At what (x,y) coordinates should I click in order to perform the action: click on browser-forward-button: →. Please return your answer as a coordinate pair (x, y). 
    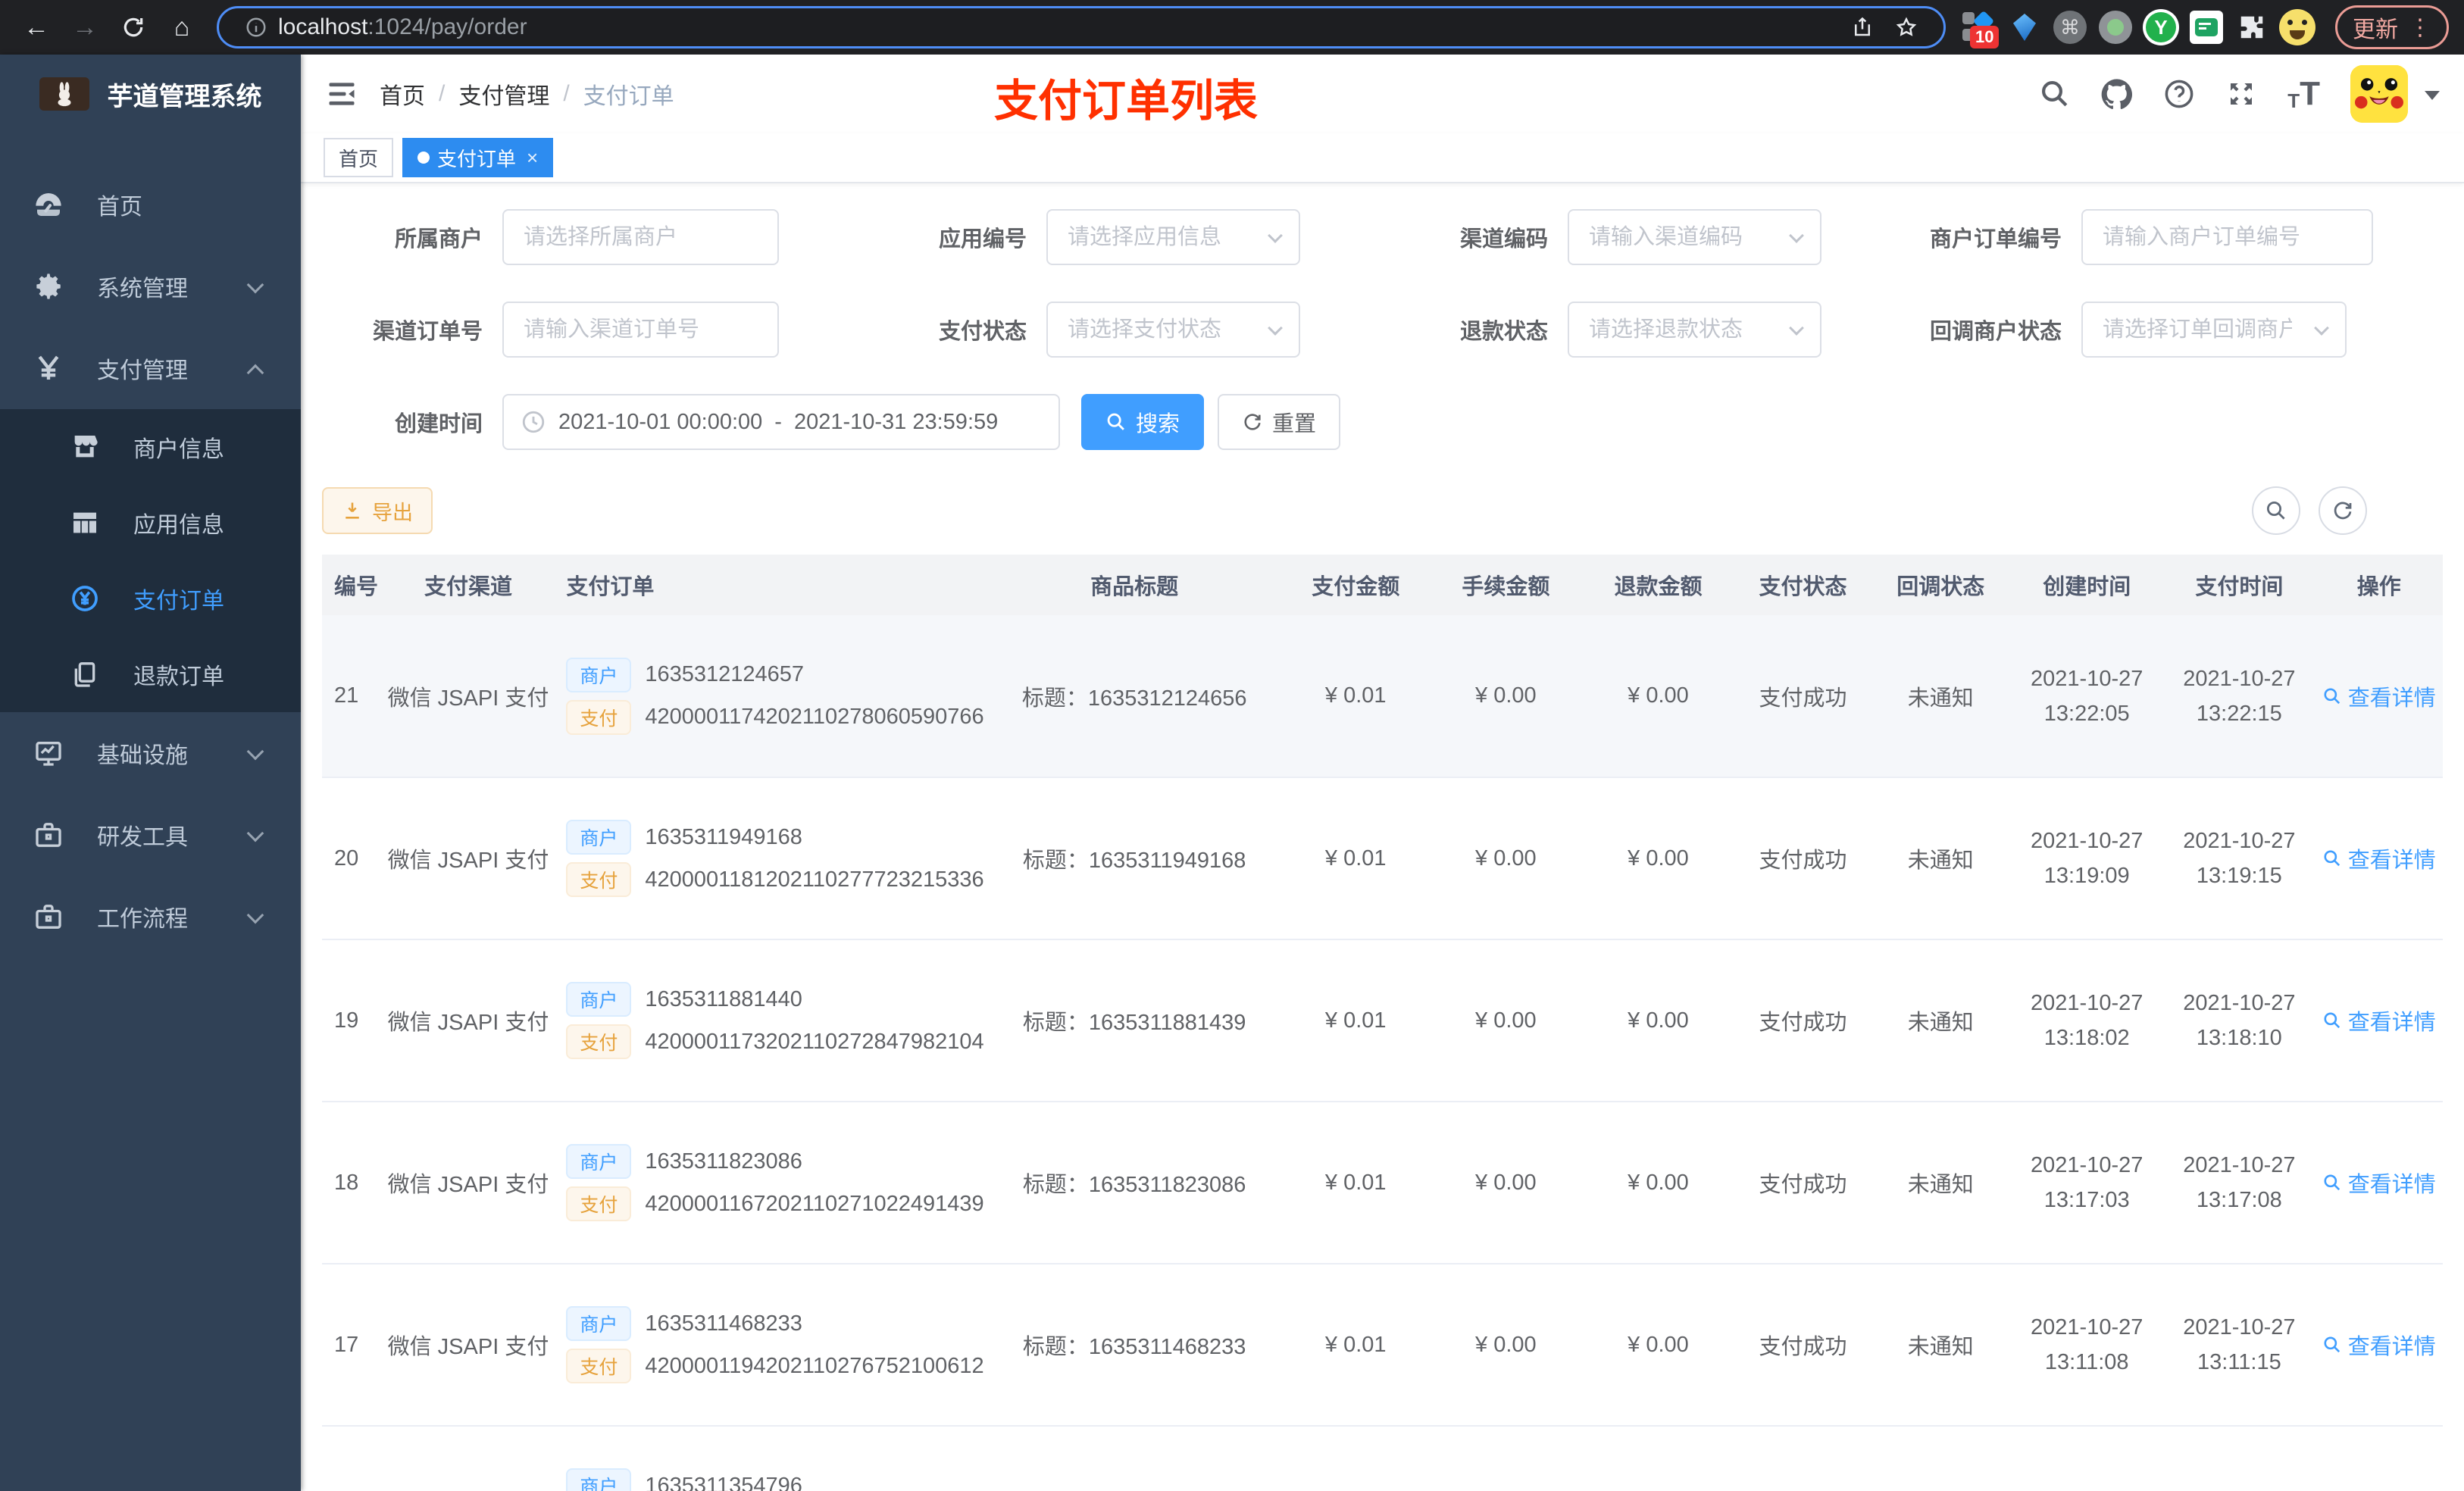
    Looking at the image, I should click on (85, 27).